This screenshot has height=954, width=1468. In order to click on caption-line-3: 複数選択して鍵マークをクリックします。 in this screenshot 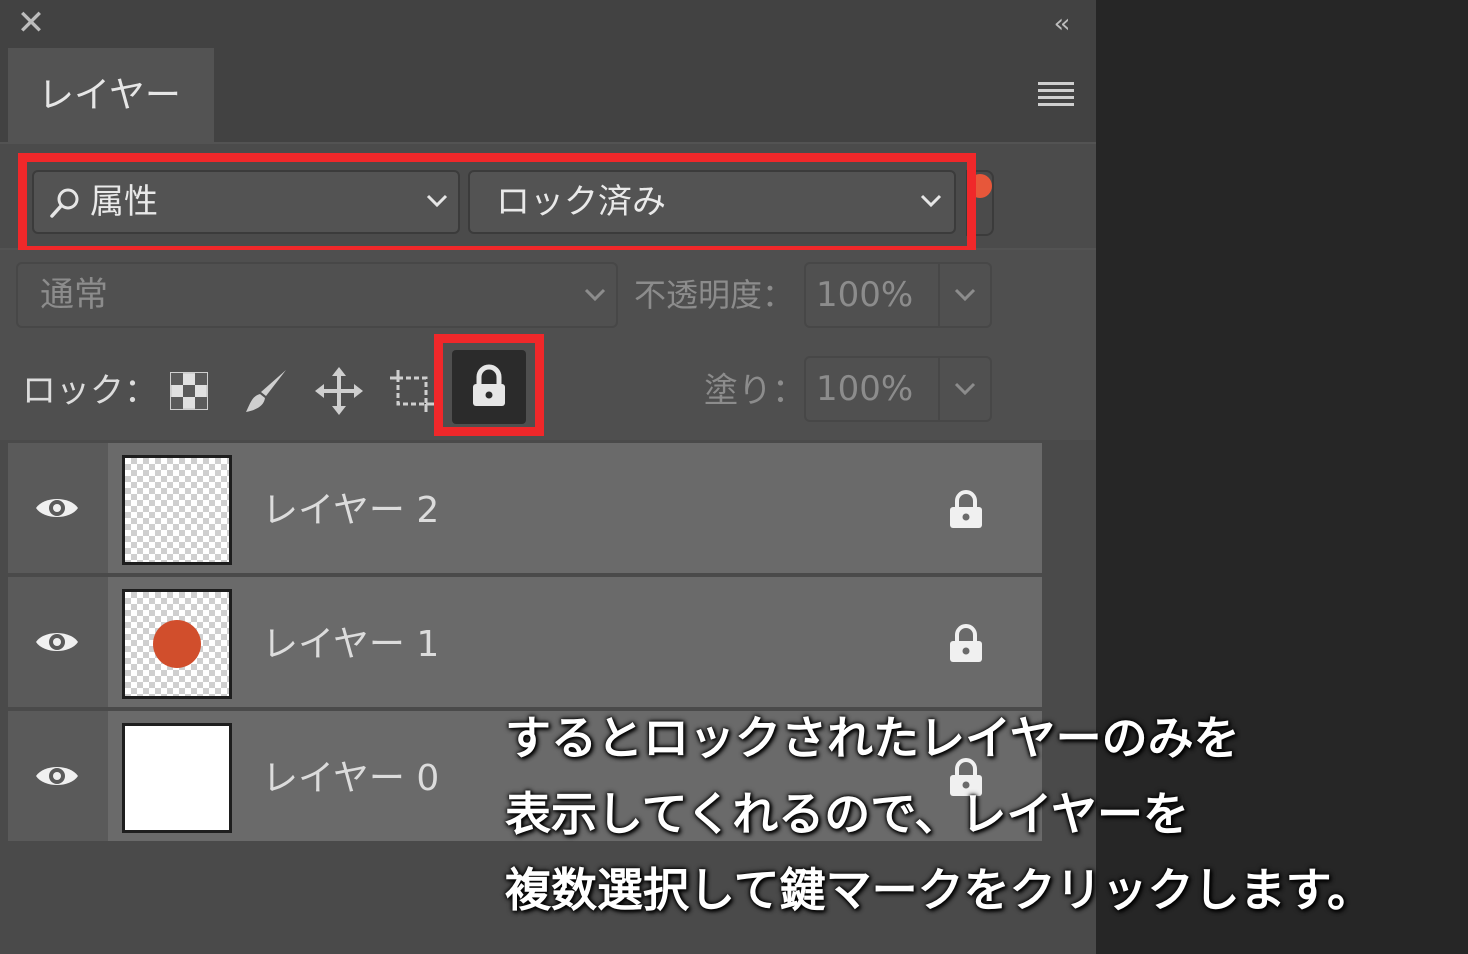, I will do `click(939, 890)`.